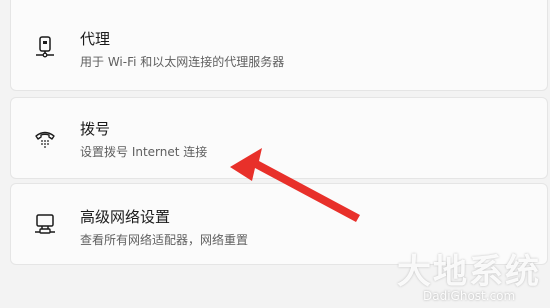  I want to click on dialup-title: 拨号, so click(95, 129).